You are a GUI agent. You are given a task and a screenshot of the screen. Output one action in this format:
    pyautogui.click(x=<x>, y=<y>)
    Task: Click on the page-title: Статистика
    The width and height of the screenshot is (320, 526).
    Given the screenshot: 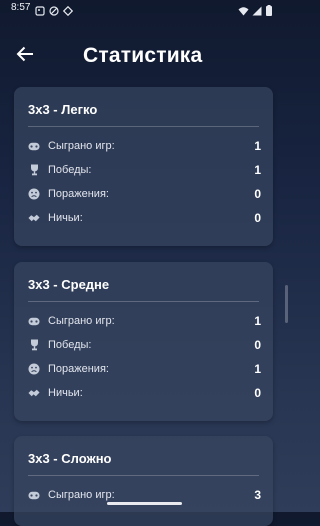 What is the action you would take?
    pyautogui.click(x=143, y=55)
    